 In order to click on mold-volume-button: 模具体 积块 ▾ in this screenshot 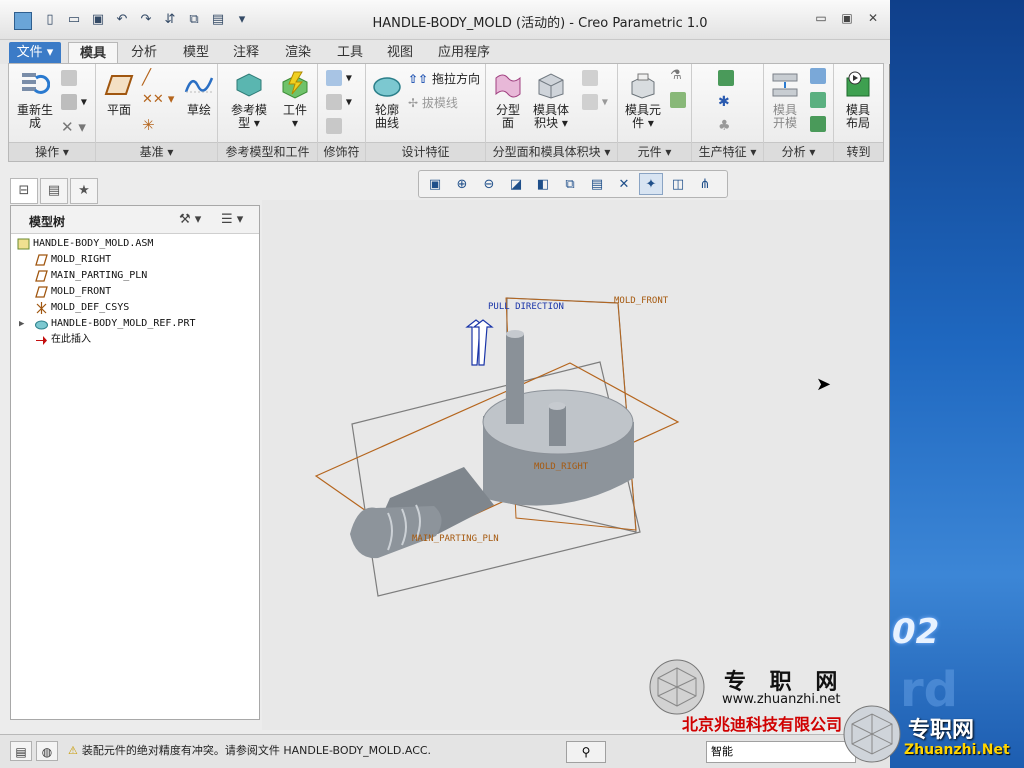, I will do `click(551, 100)`.